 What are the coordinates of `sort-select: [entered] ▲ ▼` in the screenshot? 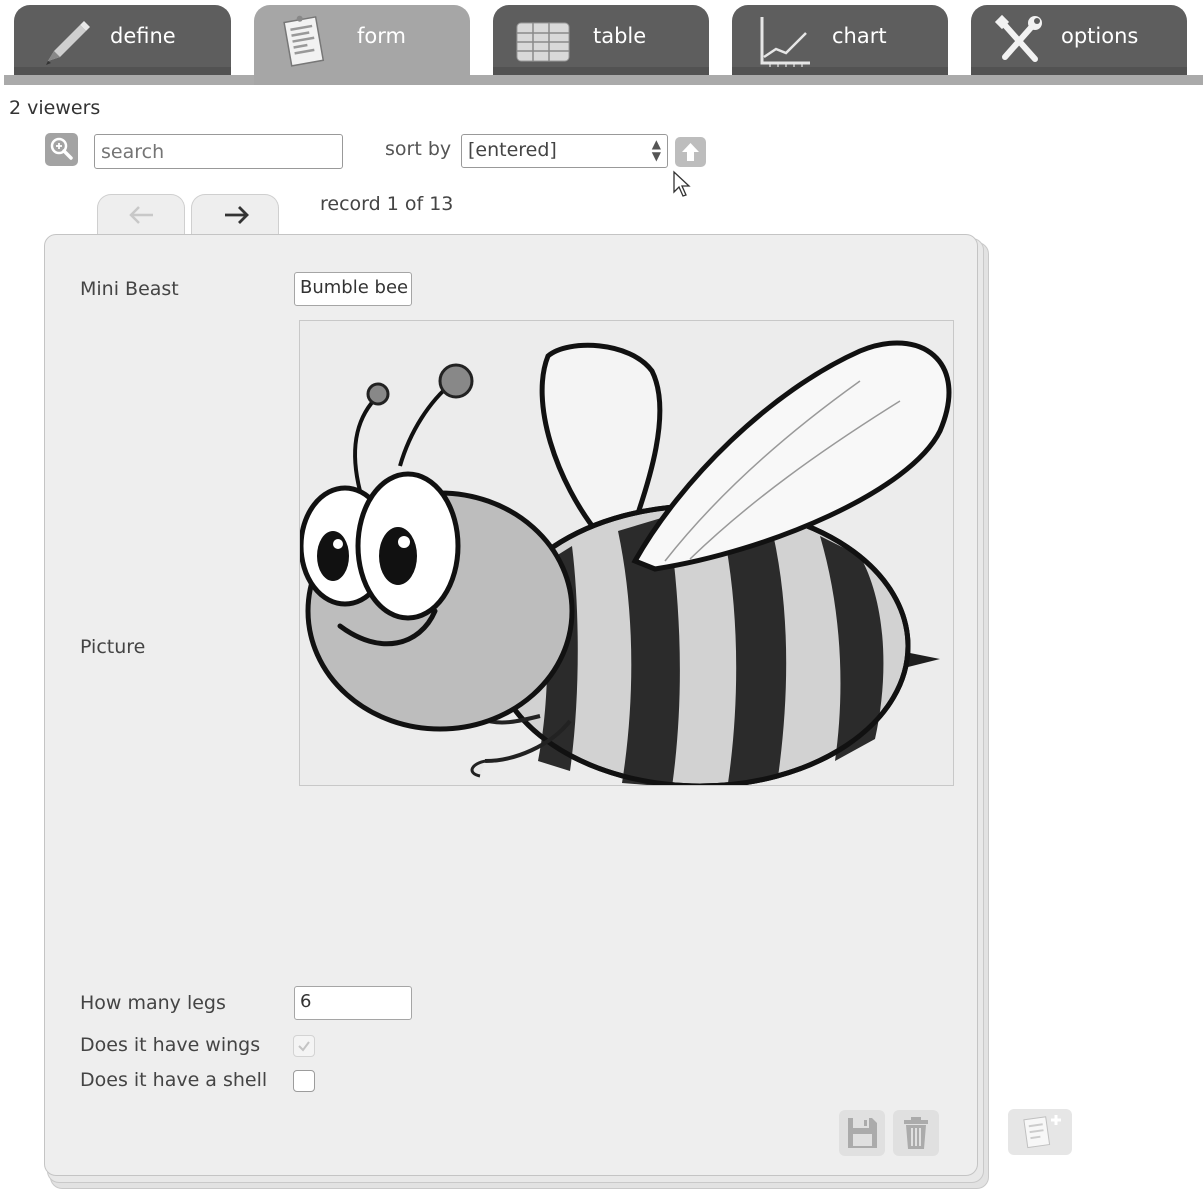 It's located at (564, 151).